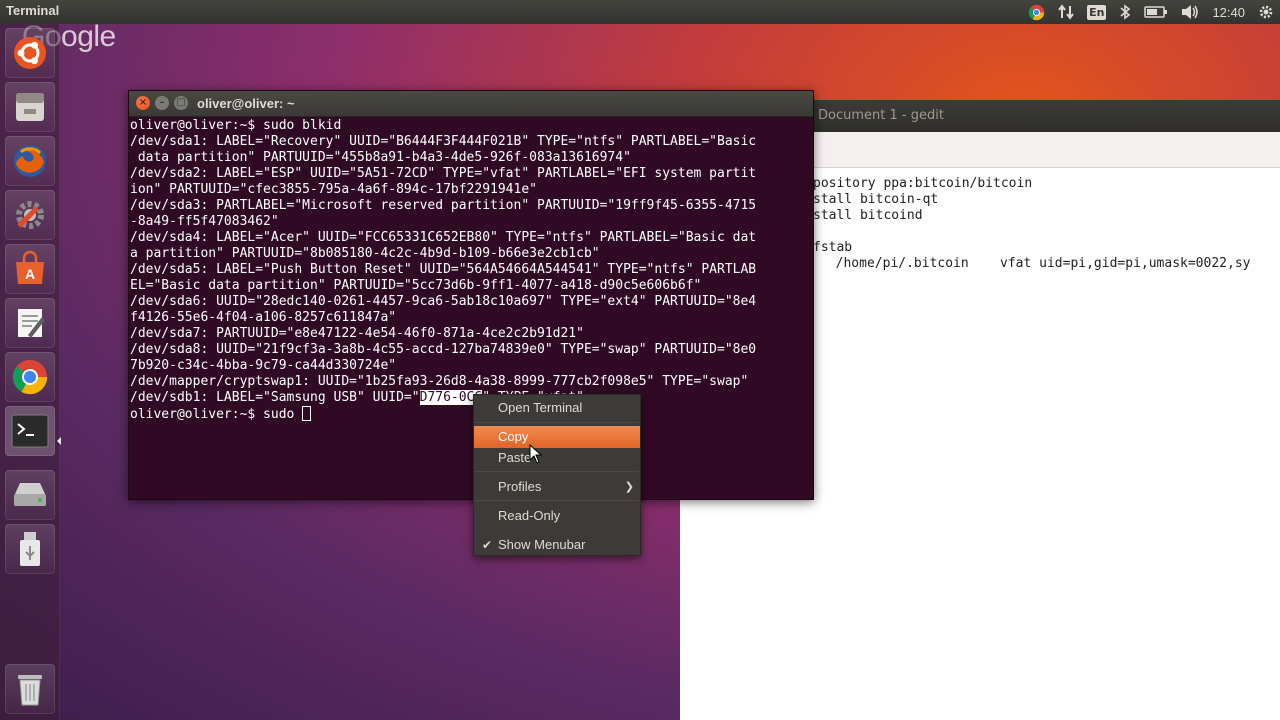 The height and width of the screenshot is (720, 1280). What do you see at coordinates (30, 107) in the screenshot?
I see `files-icon` at bounding box center [30, 107].